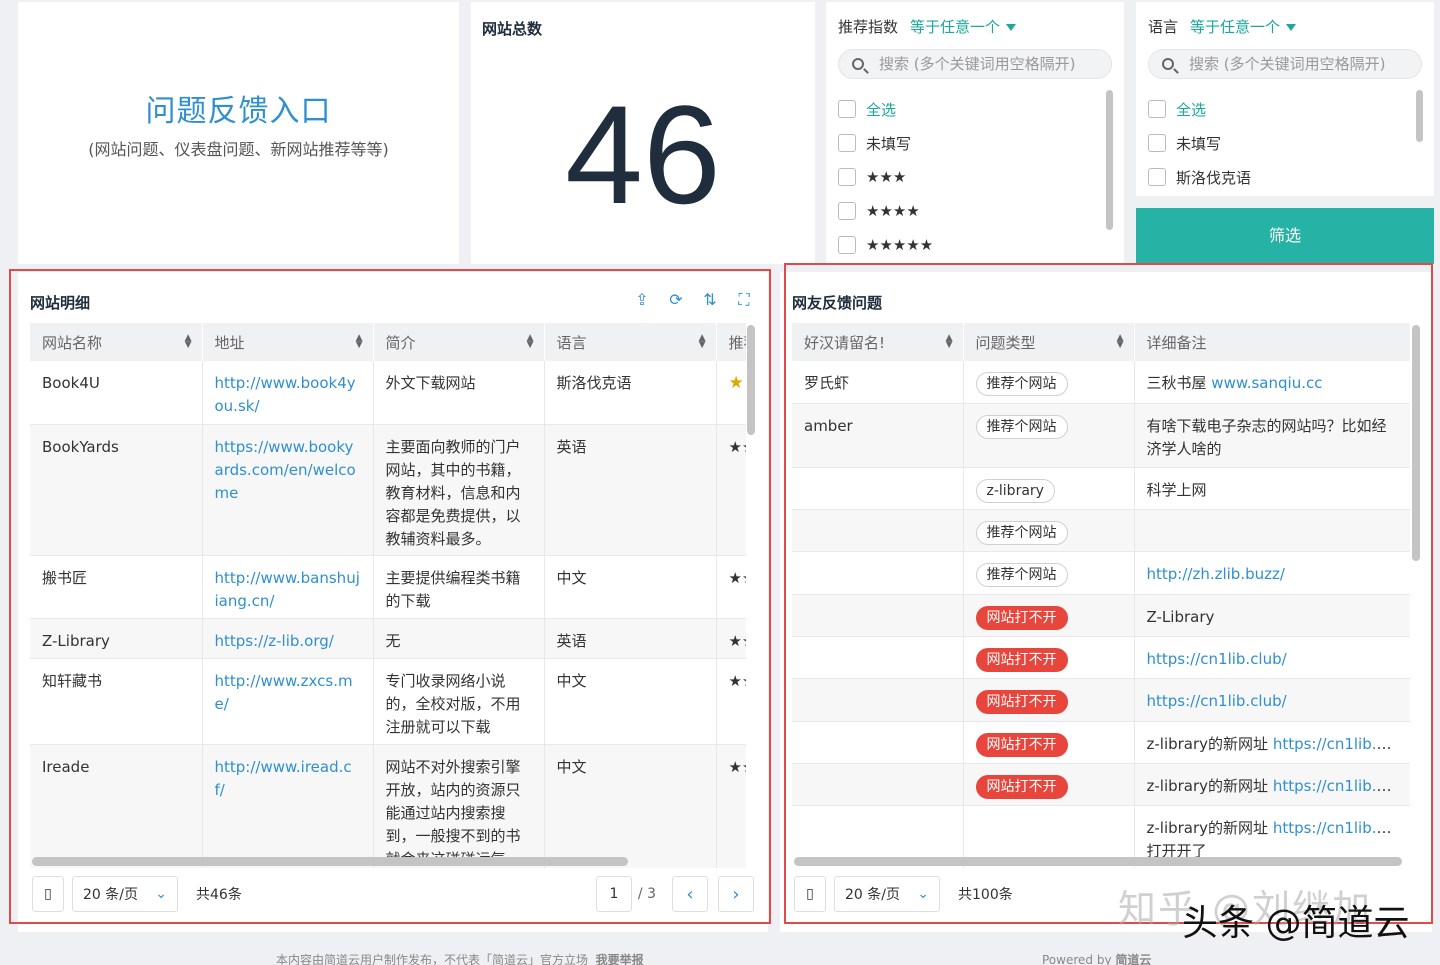 This screenshot has height=965, width=1440. What do you see at coordinates (676, 300) in the screenshot?
I see `refresh-icon: ⟳` at bounding box center [676, 300].